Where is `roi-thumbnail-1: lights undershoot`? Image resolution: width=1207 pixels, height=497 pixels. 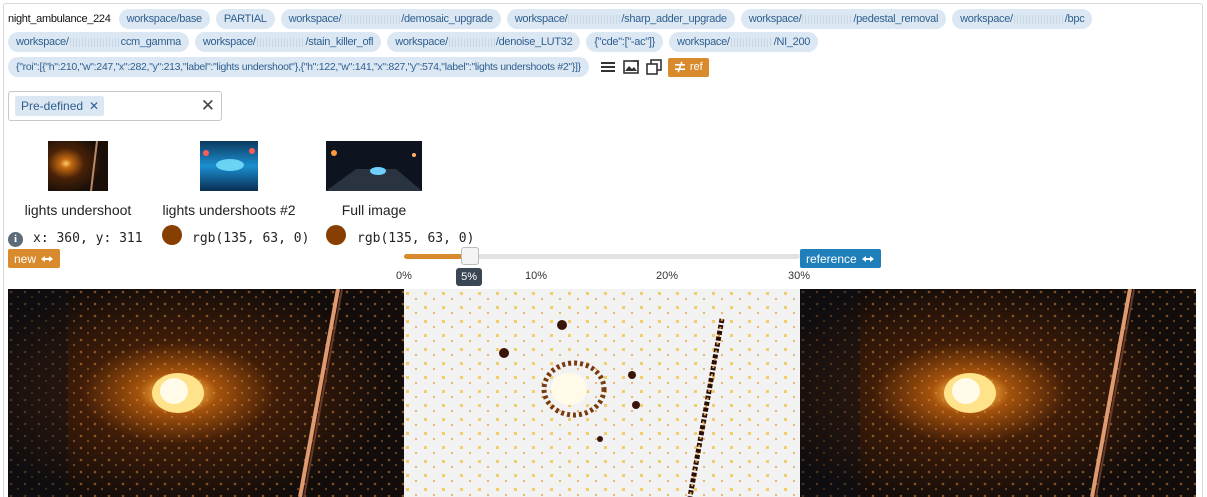
roi-thumbnail-1: lights undershoot is located at coordinates (78, 179).